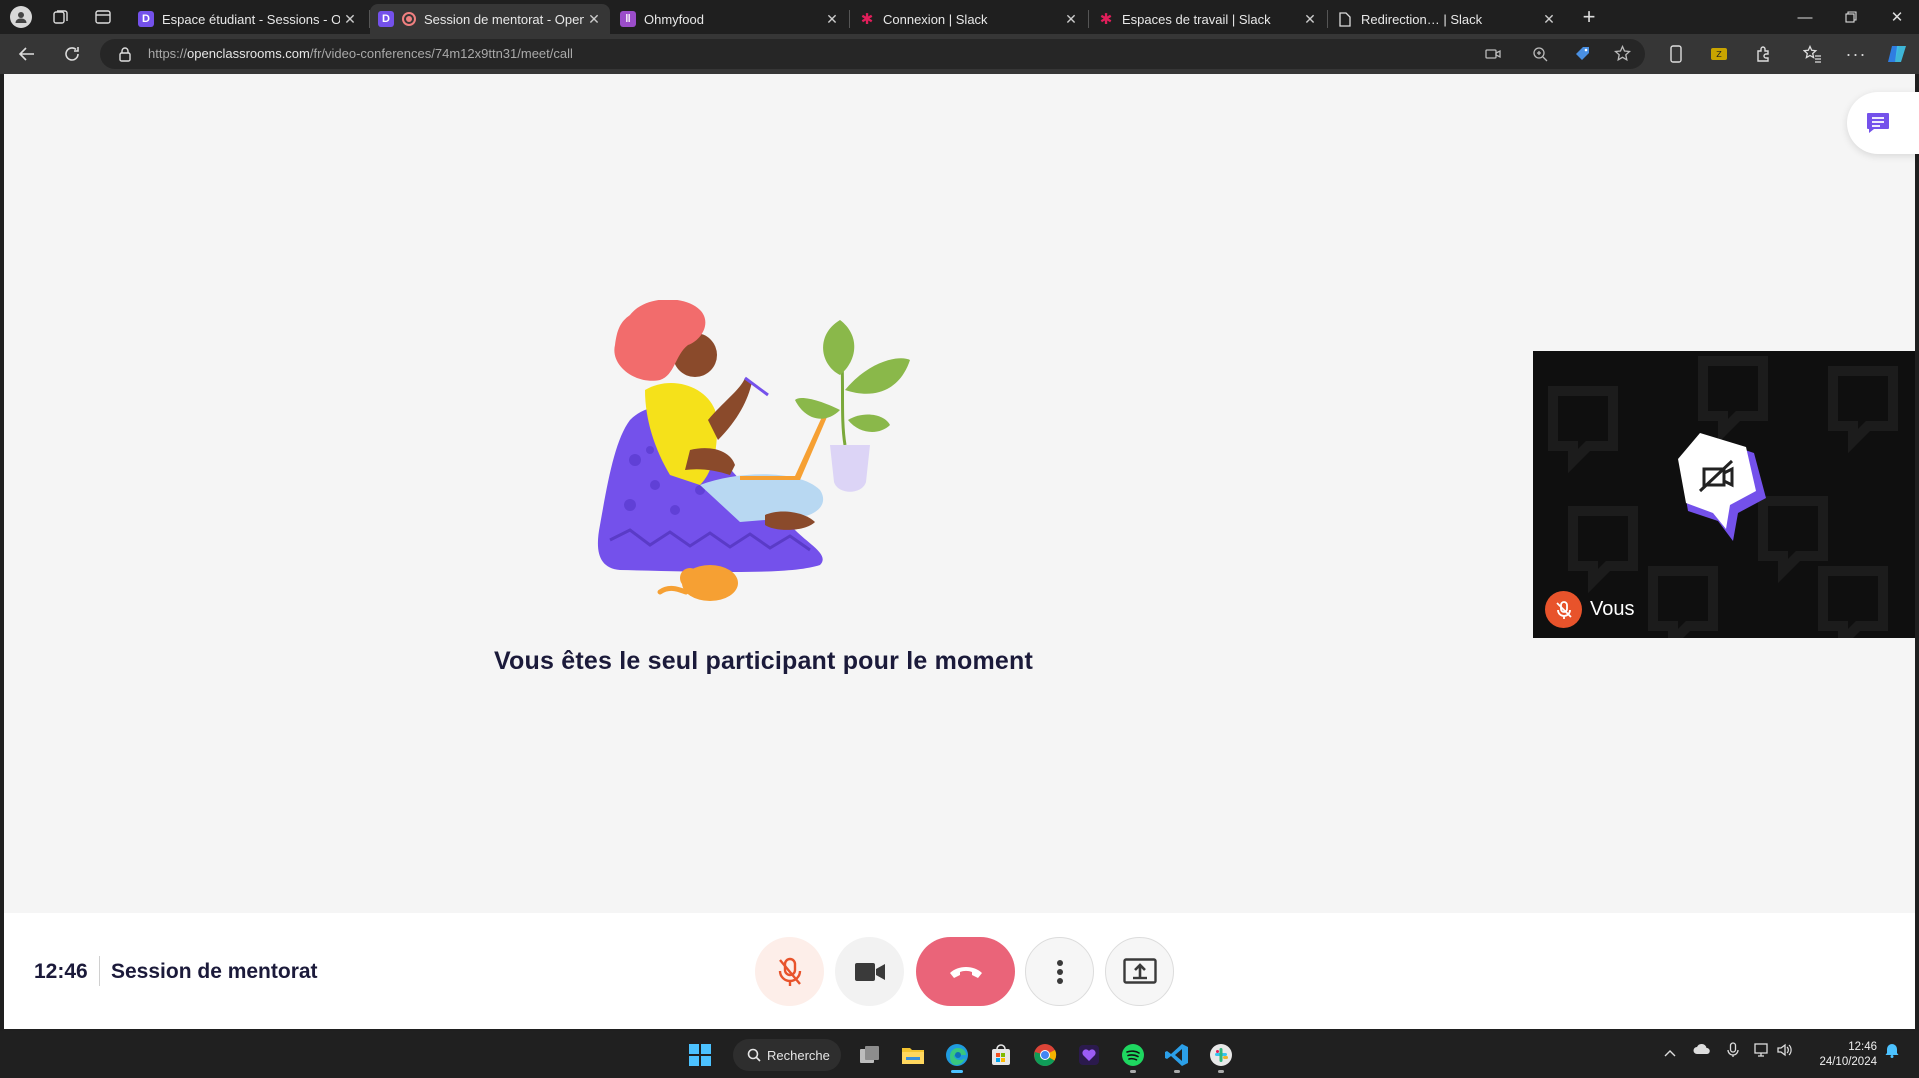  I want to click on tab-title: Redirection… | Slack, so click(1422, 19).